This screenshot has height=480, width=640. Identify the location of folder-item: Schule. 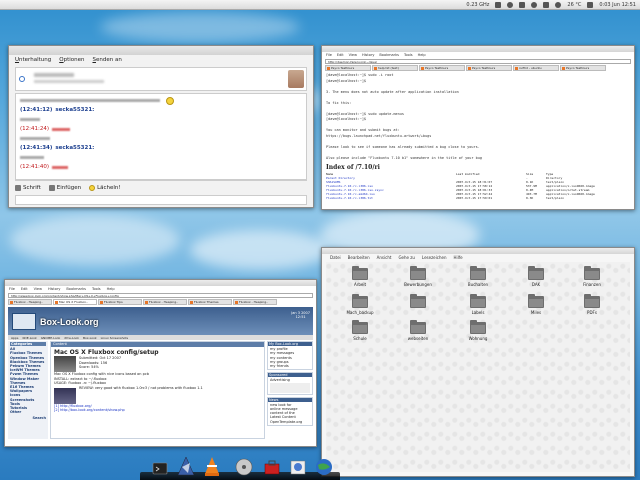
(360, 330).